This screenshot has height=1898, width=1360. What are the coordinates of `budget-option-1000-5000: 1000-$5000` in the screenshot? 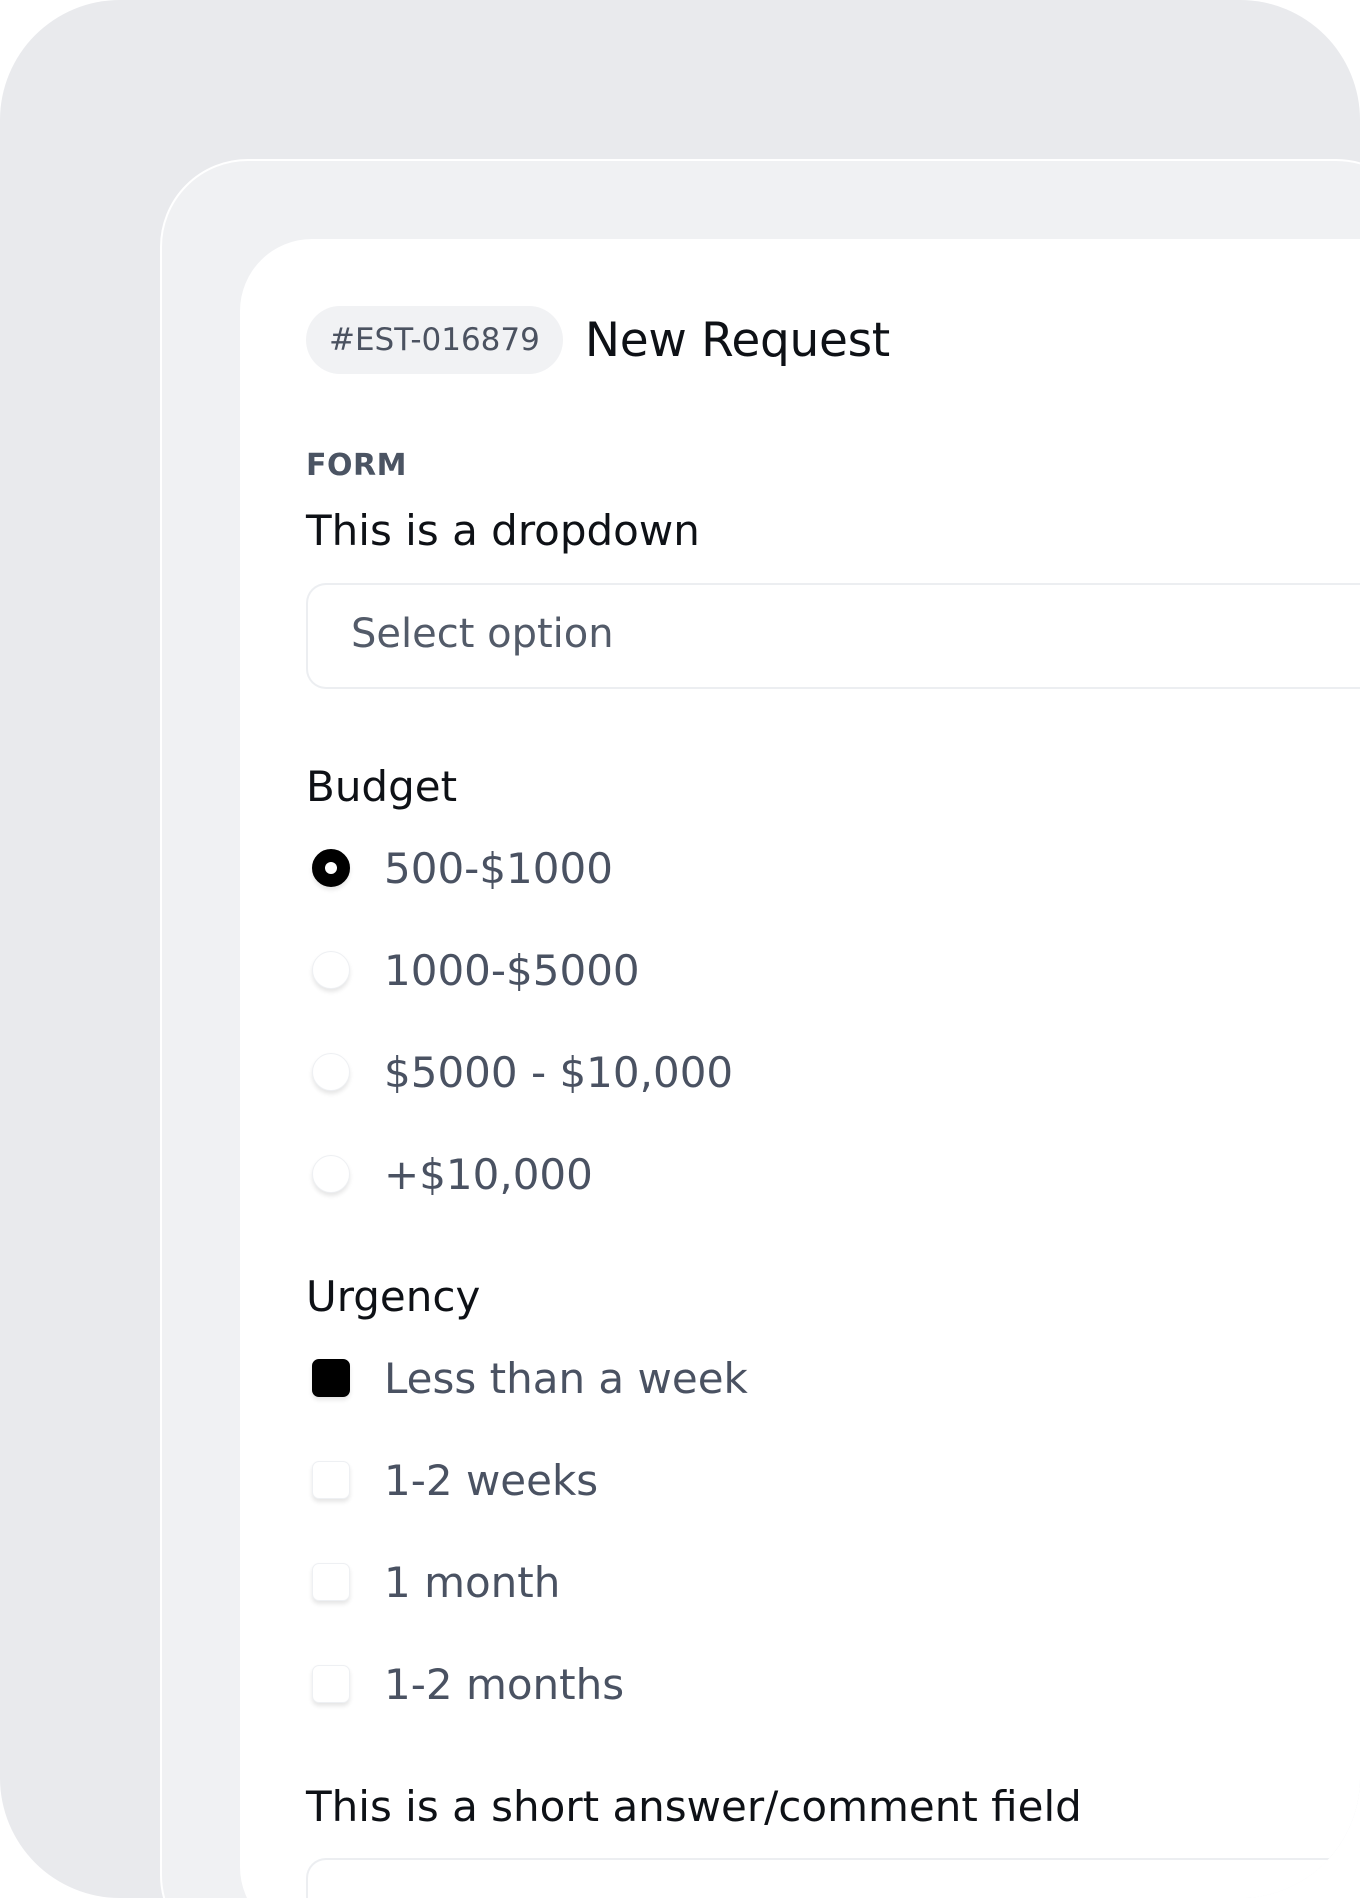 It's located at (476, 970).